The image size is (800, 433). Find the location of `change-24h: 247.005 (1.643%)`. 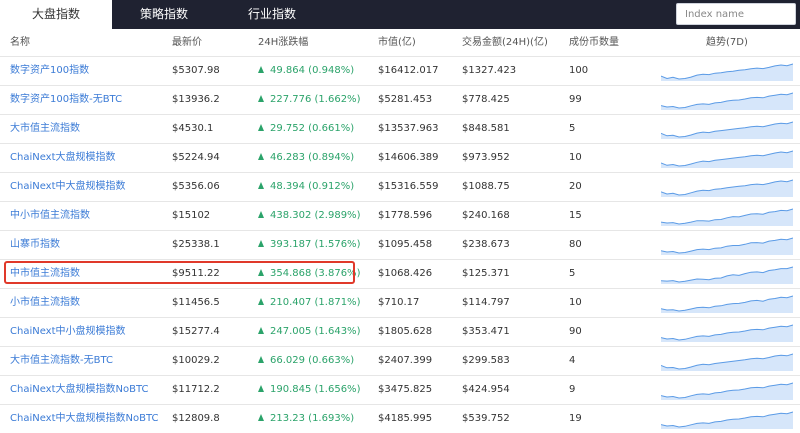

change-24h: 247.005 (1.643%) is located at coordinates (309, 332).